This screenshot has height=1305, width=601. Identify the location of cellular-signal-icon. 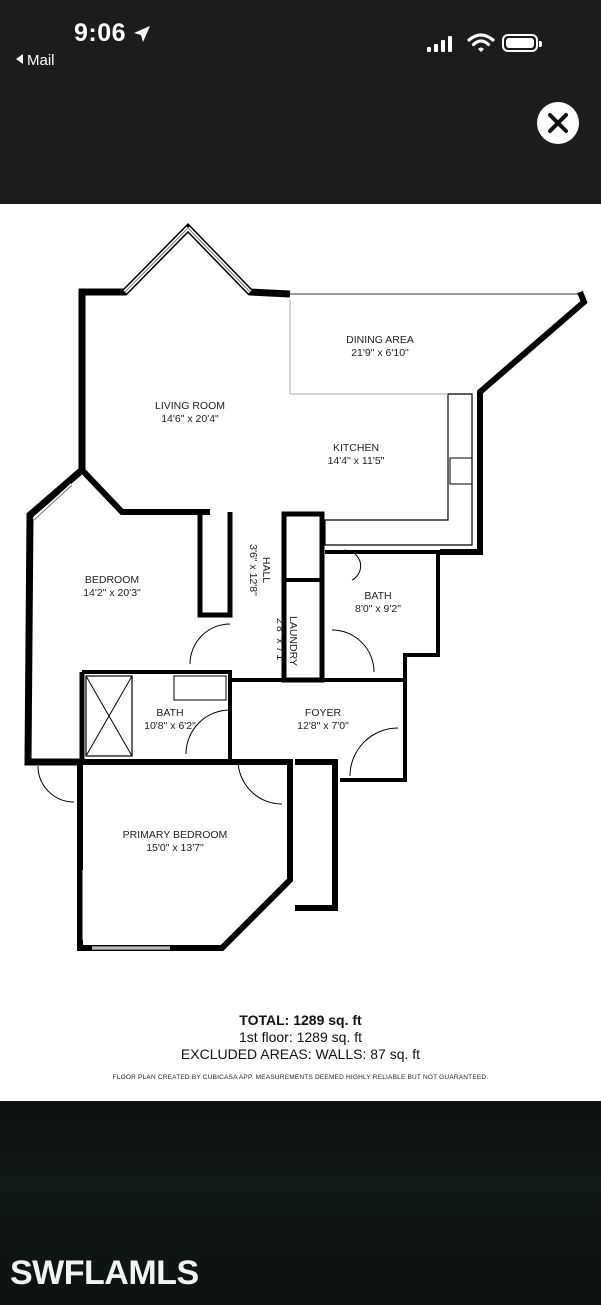
(439, 44).